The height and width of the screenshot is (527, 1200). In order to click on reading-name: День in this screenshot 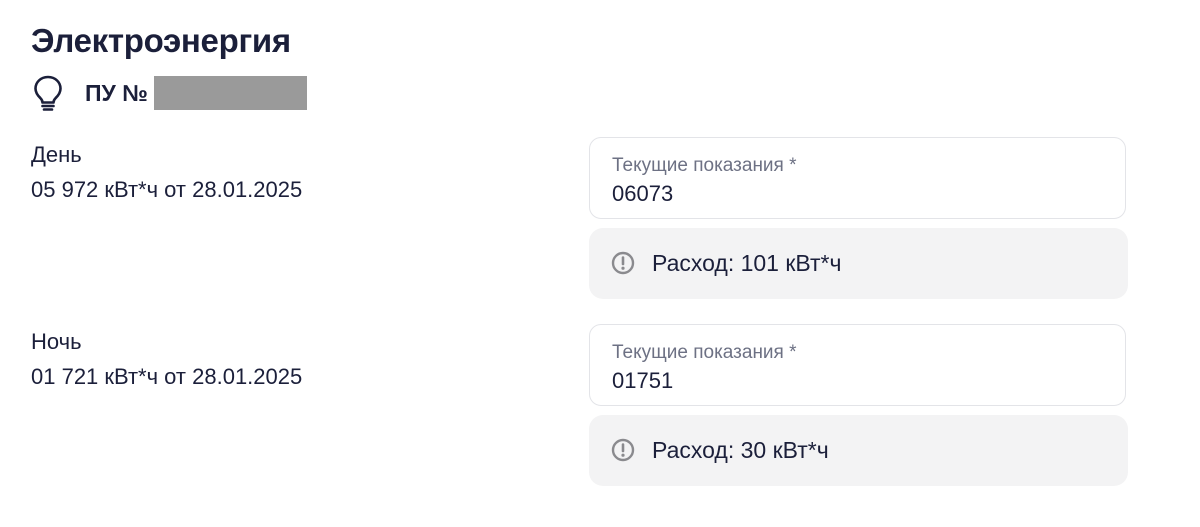, I will do `click(56, 154)`.